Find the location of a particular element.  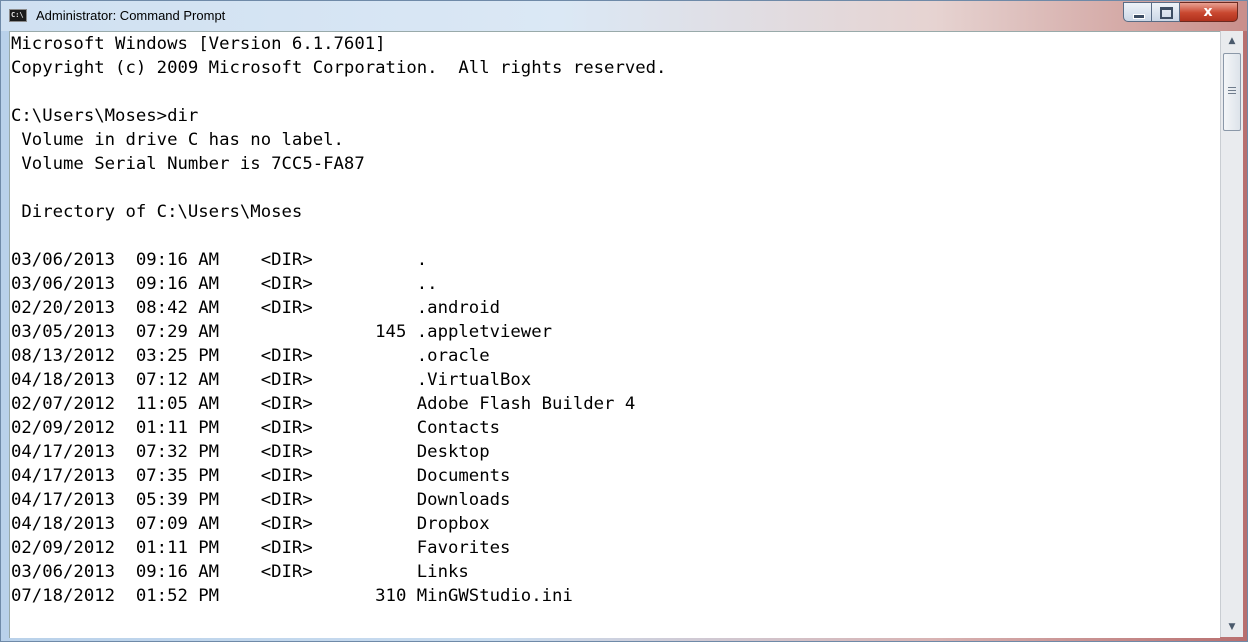

vertical-scrollbar: ▲ ▼ is located at coordinates (1231, 334).